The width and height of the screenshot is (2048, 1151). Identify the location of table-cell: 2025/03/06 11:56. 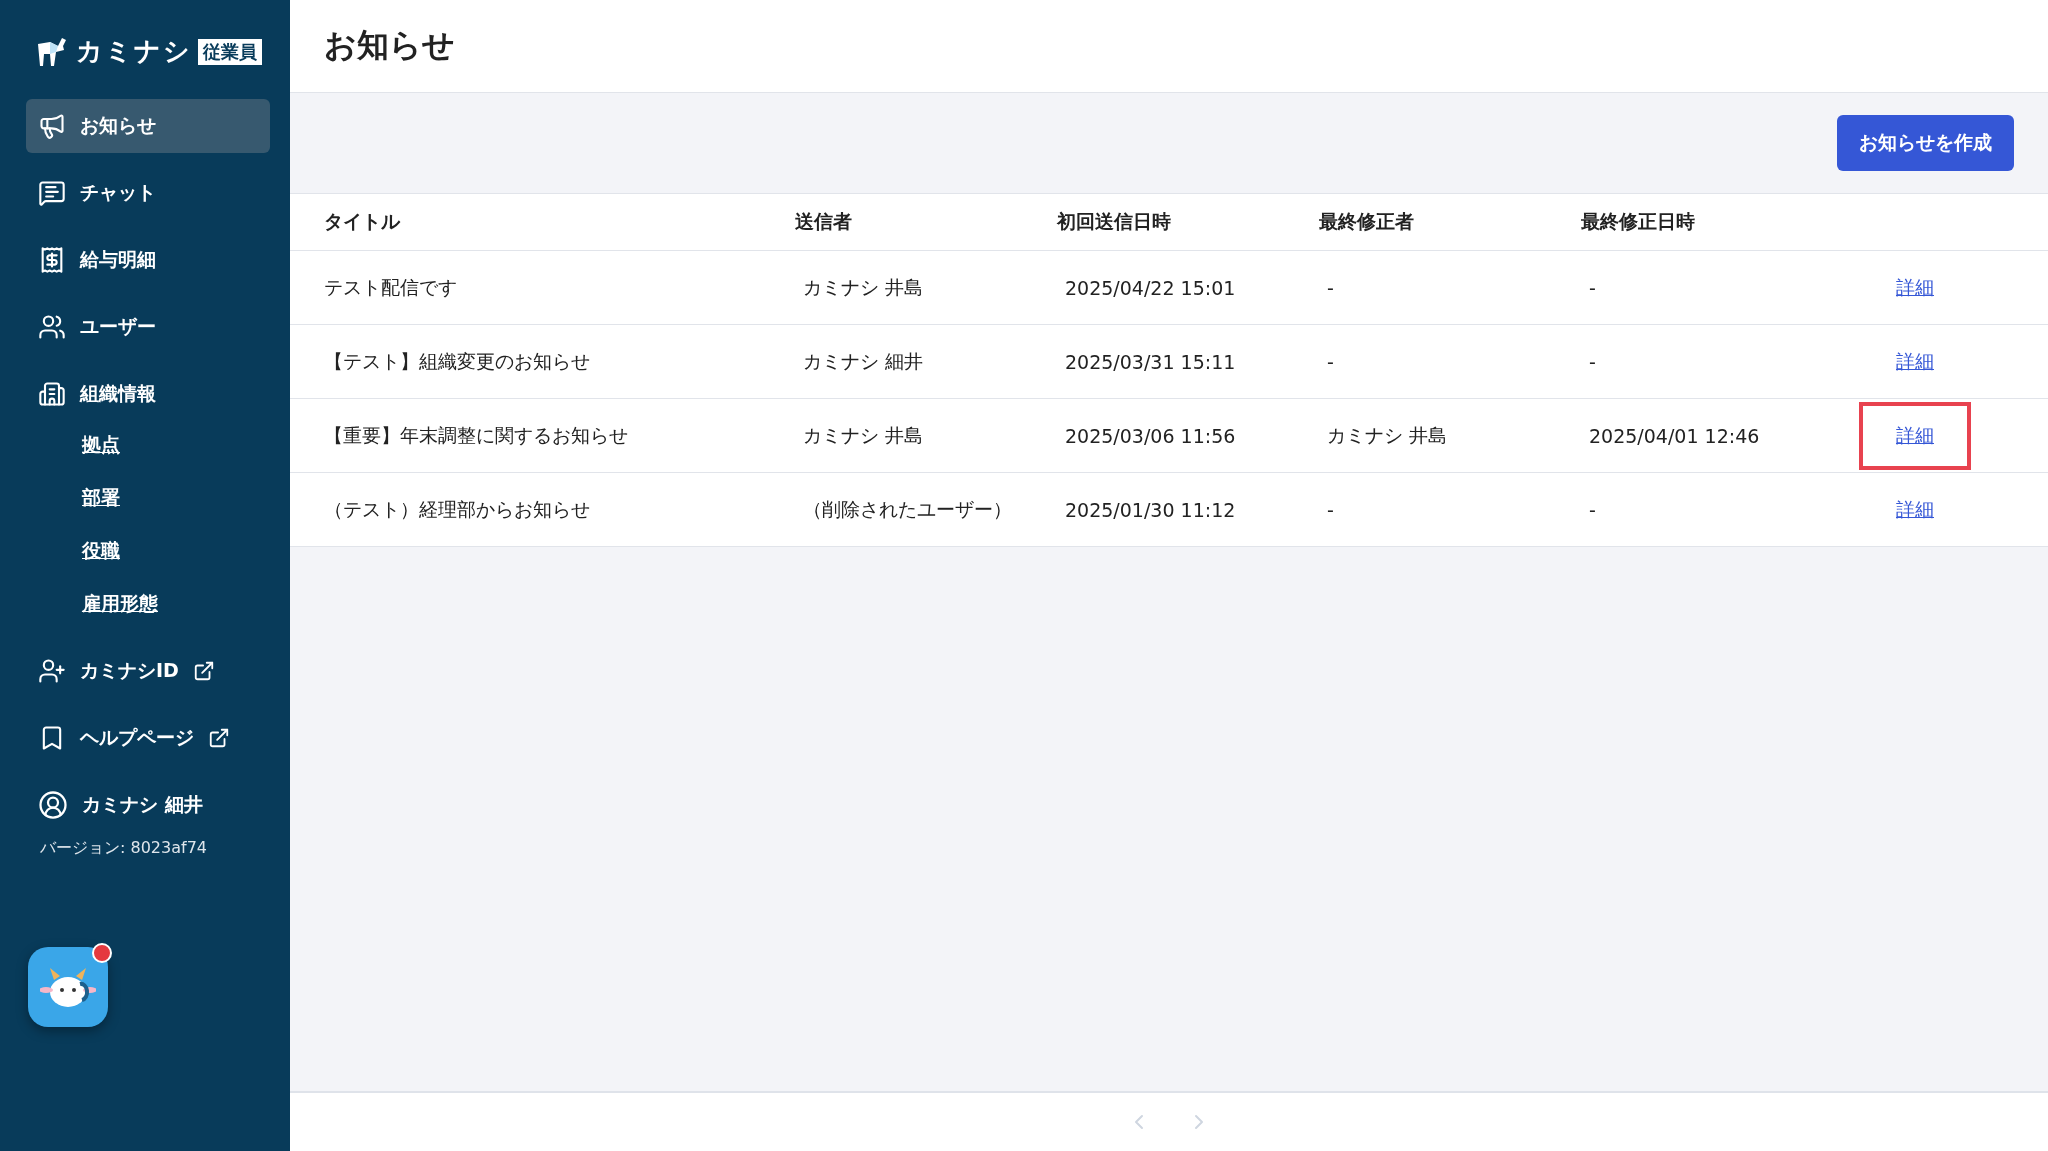
(1188, 436).